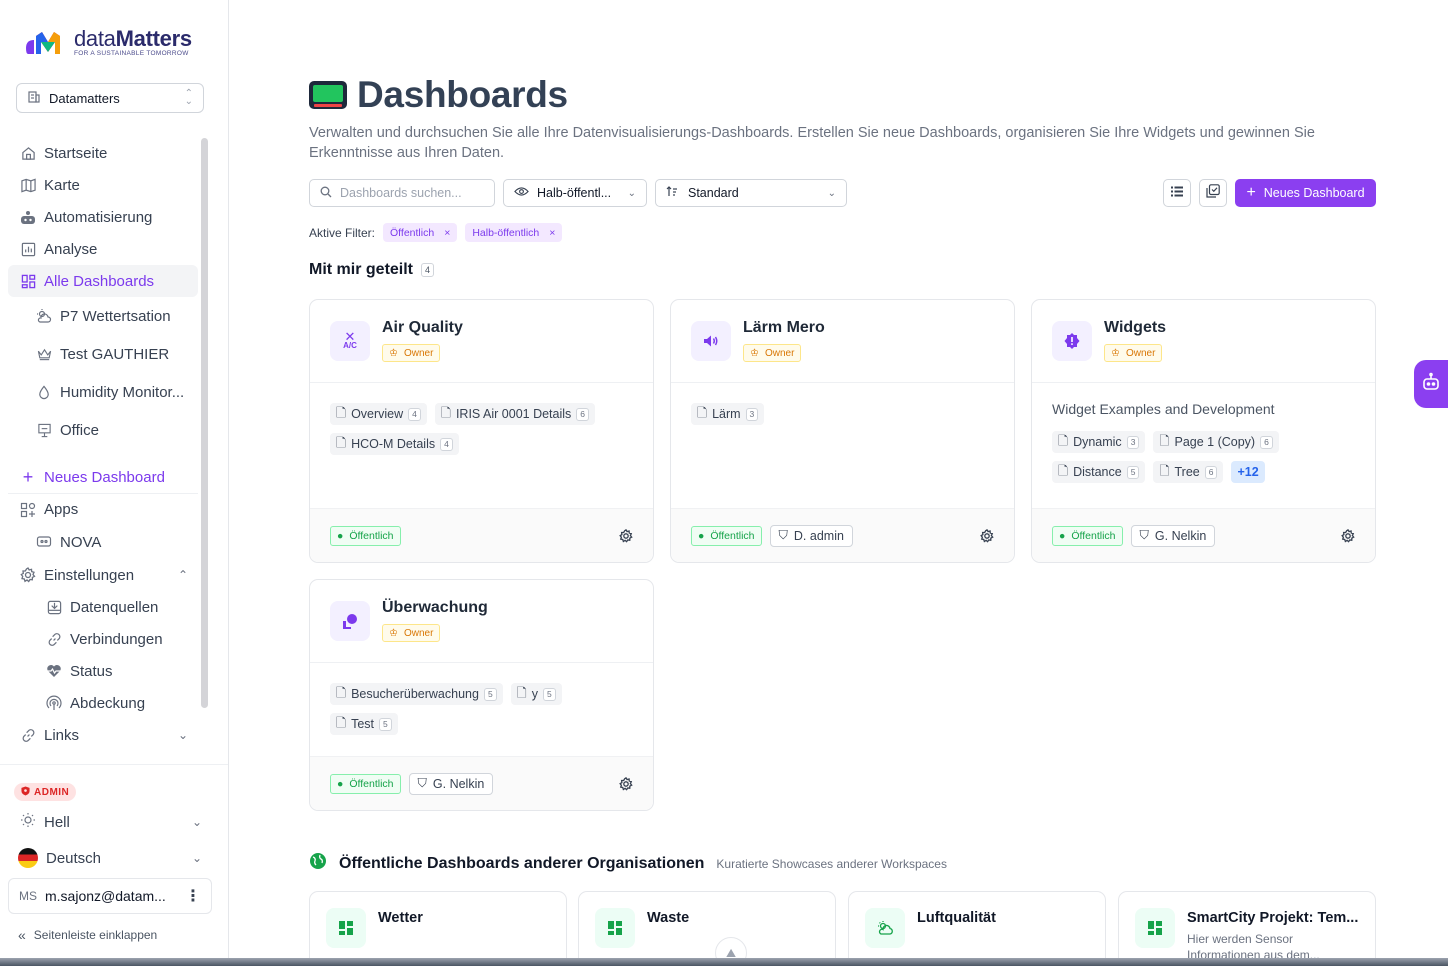 The height and width of the screenshot is (966, 1448). Describe the element at coordinates (103, 575) in the screenshot. I see `sidebar-item-einstellungen: Einstellungen ⌃` at that location.